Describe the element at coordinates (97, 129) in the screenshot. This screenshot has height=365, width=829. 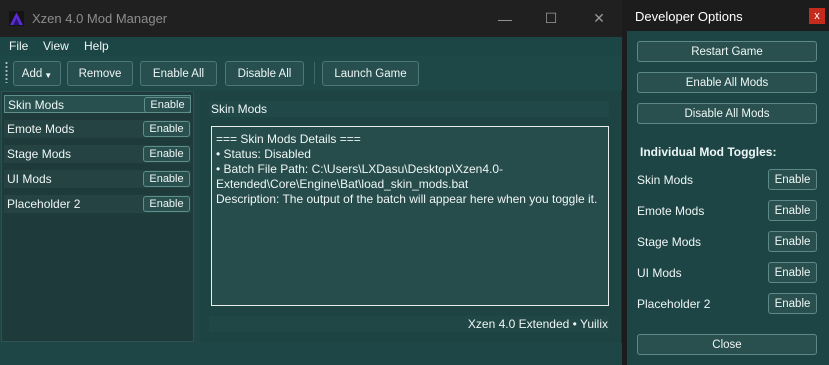
I see `mod-row-emote-mods: Emote Mods Enable` at that location.